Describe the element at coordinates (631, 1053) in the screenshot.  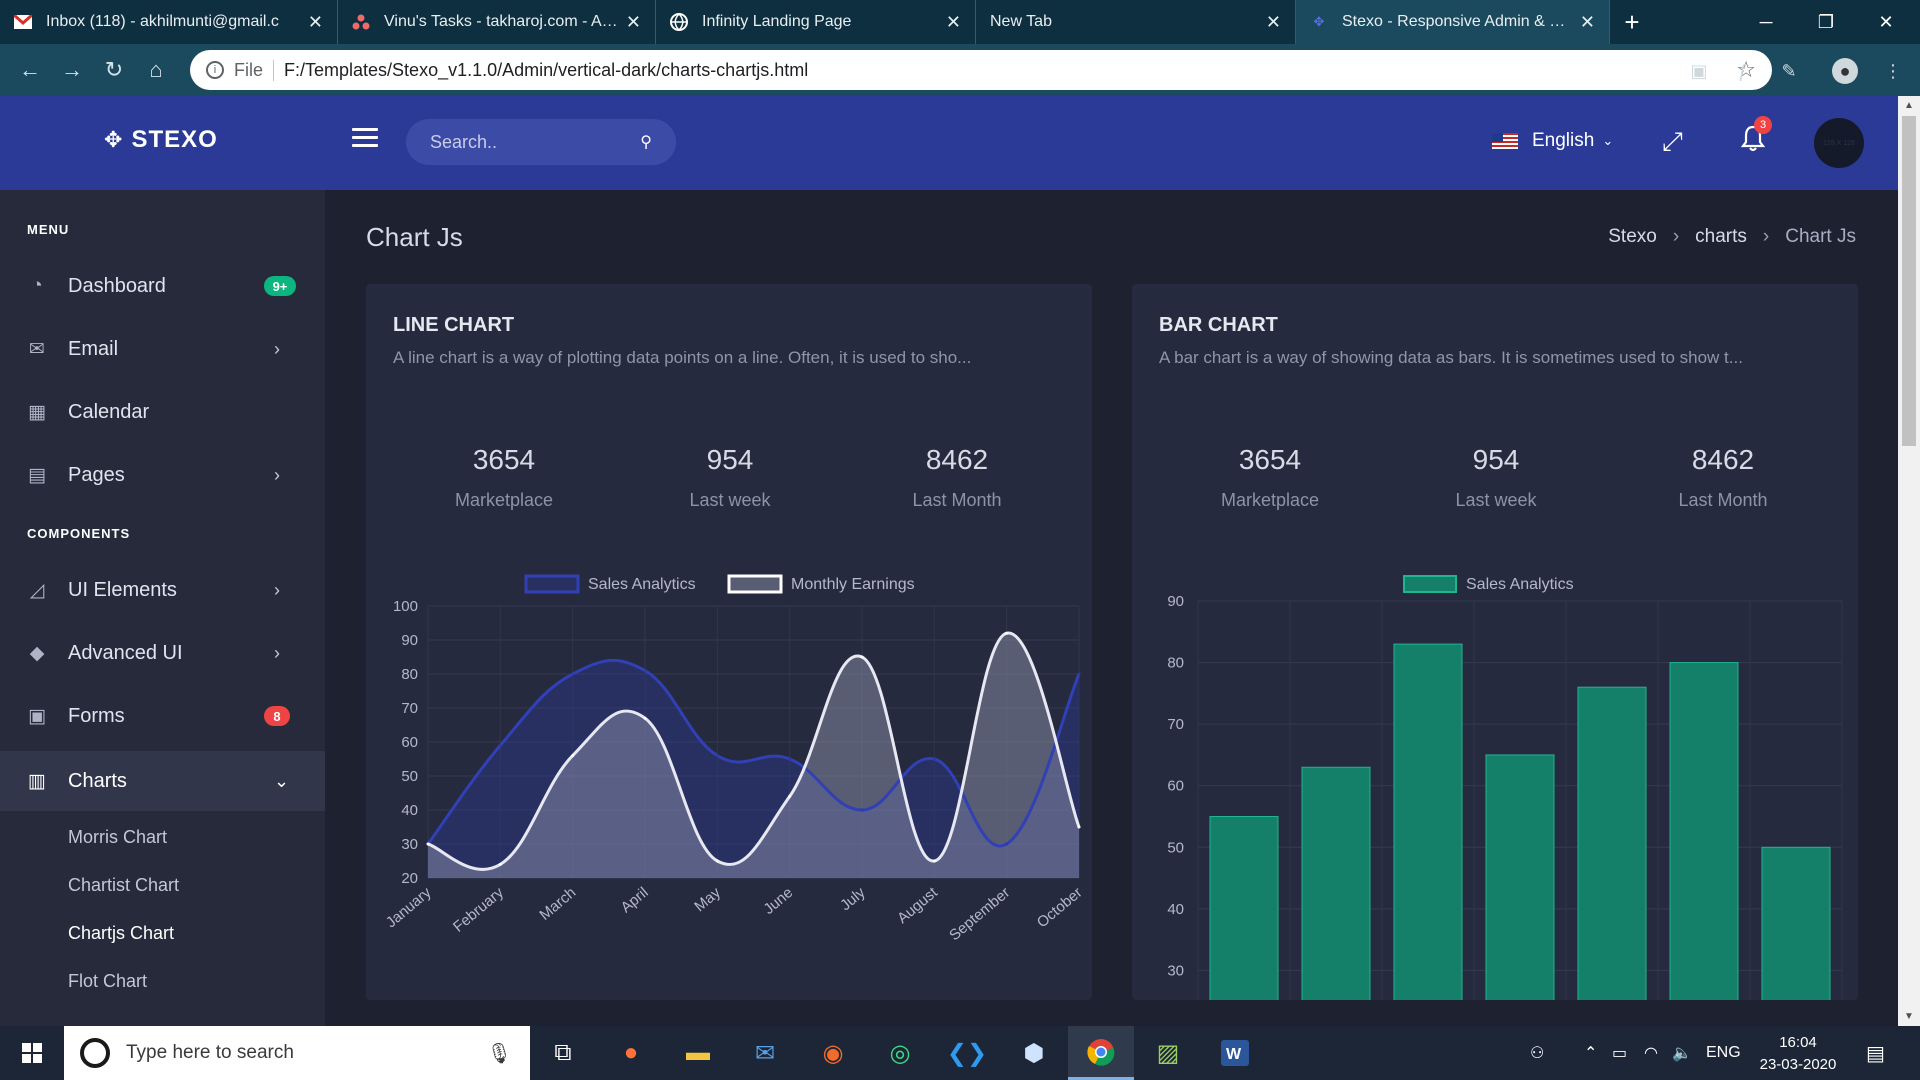
I see `firefox-icon: ●` at that location.